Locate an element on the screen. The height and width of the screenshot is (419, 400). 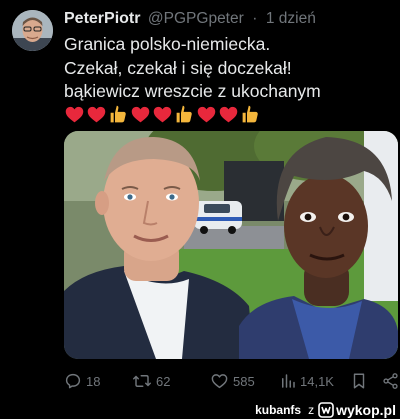
tweet-header: PeterPiotr @PGPGpeter · 1 dzień is located at coordinates (229, 19).